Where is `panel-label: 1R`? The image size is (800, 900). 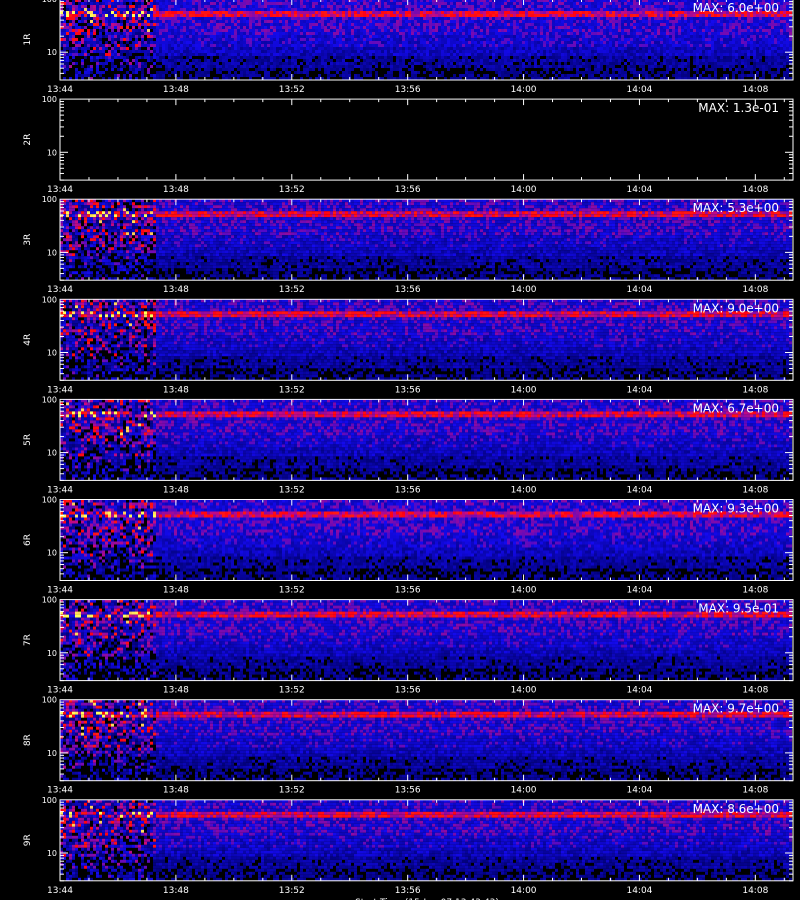
panel-label: 1R is located at coordinates (28, 40).